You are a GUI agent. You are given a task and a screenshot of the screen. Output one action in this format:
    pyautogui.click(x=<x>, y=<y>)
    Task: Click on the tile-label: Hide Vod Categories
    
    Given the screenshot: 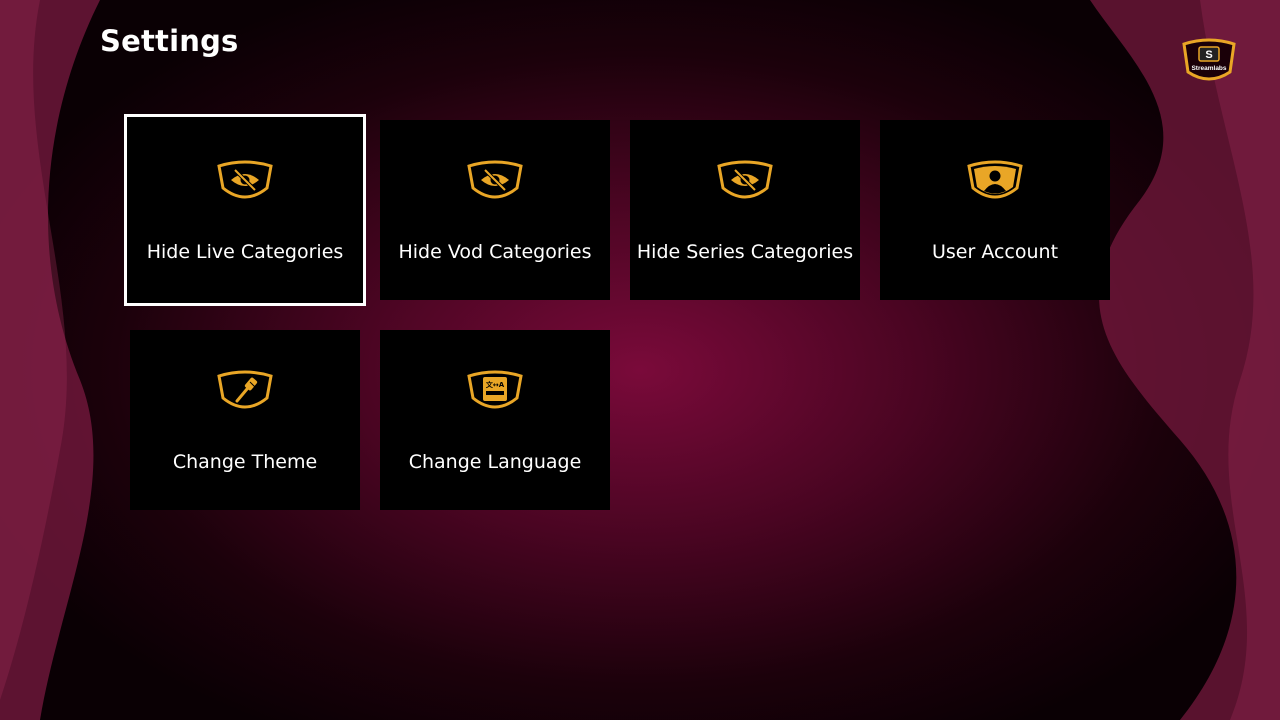 What is the action you would take?
    pyautogui.click(x=495, y=252)
    